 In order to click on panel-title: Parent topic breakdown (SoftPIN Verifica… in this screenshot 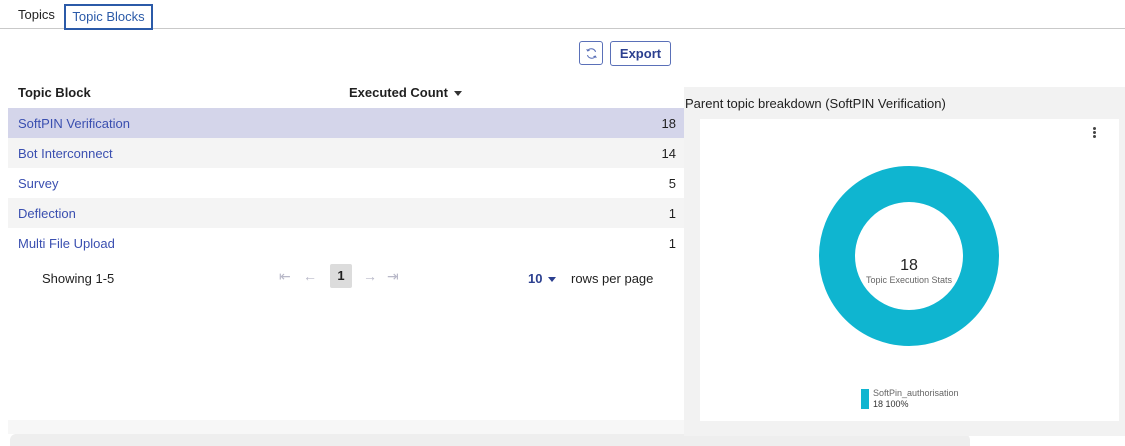, I will do `click(815, 103)`.